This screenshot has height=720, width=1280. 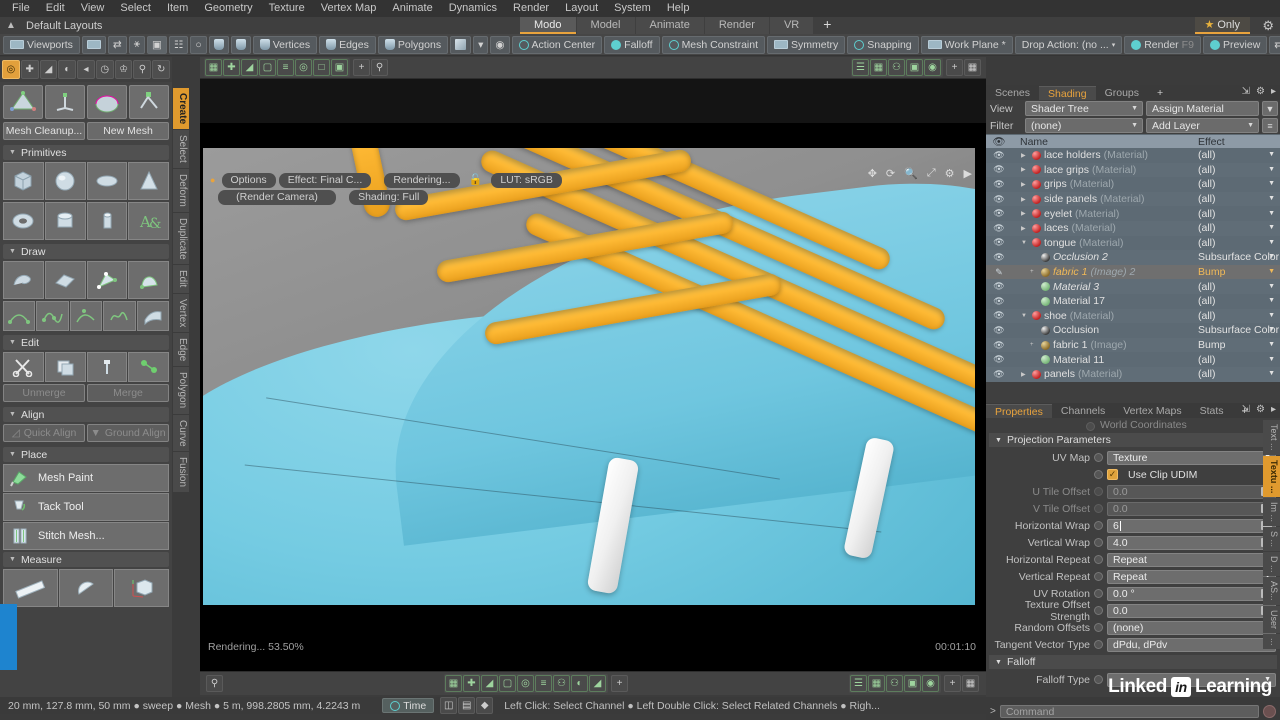 I want to click on center-mode-icon: ◉, so click(x=500, y=44).